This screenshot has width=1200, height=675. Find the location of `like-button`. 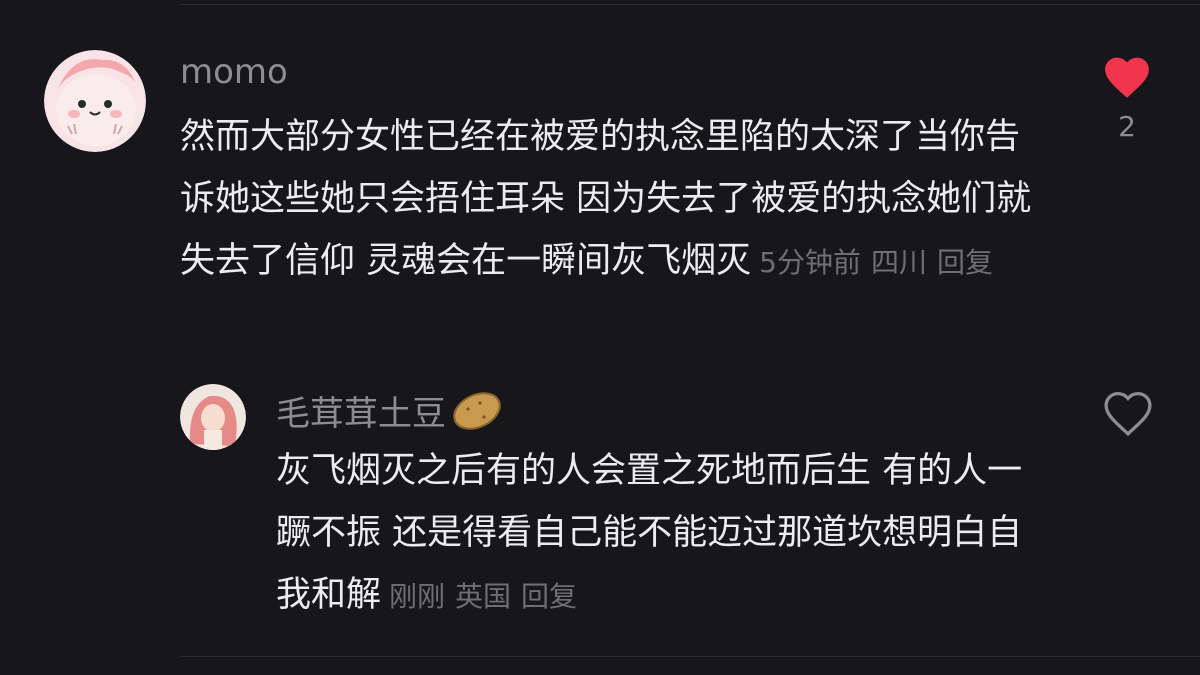

like-button is located at coordinates (1128, 415).